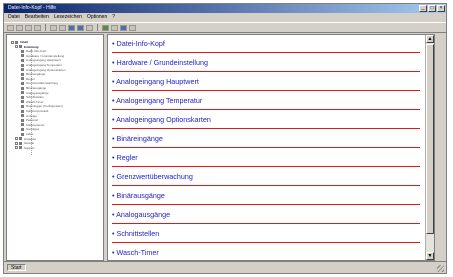 The height and width of the screenshot is (277, 453). I want to click on contents-button, so click(10, 27).